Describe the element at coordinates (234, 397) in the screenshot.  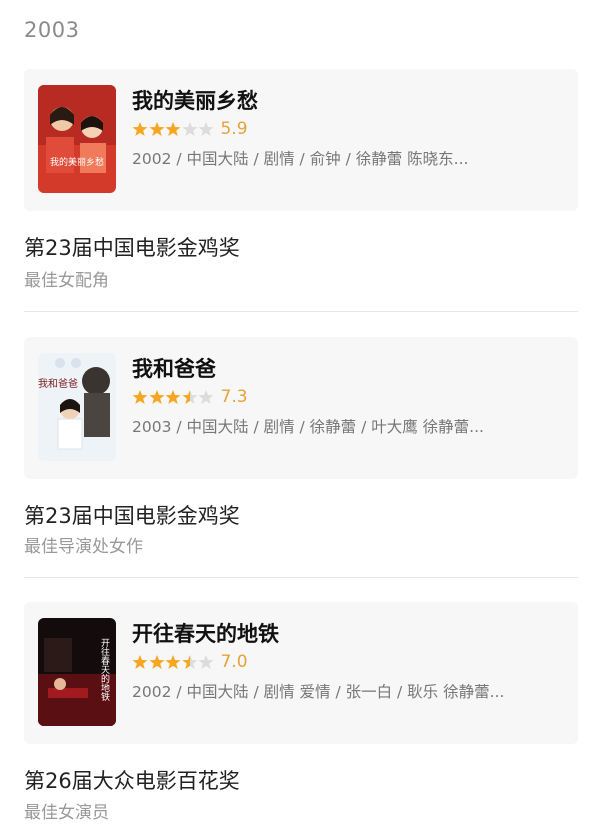
I see `rating-score: 7.3` at that location.